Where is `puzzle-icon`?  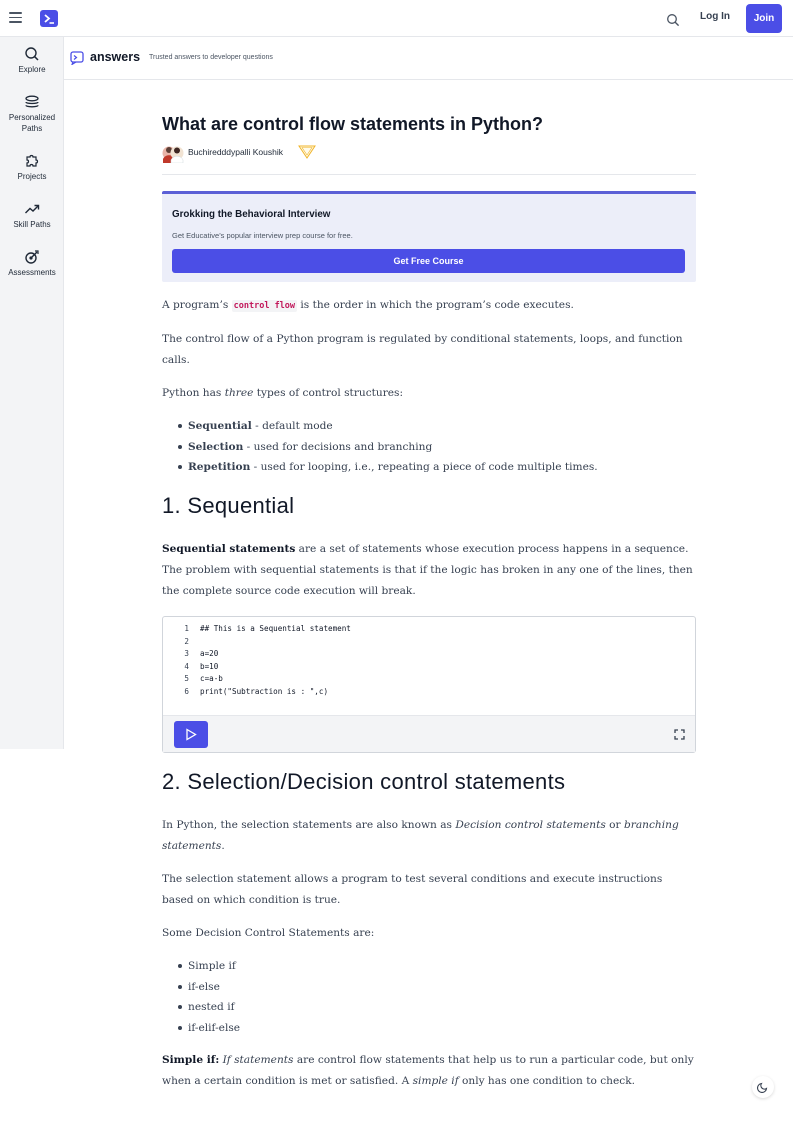
puzzle-icon is located at coordinates (32, 160).